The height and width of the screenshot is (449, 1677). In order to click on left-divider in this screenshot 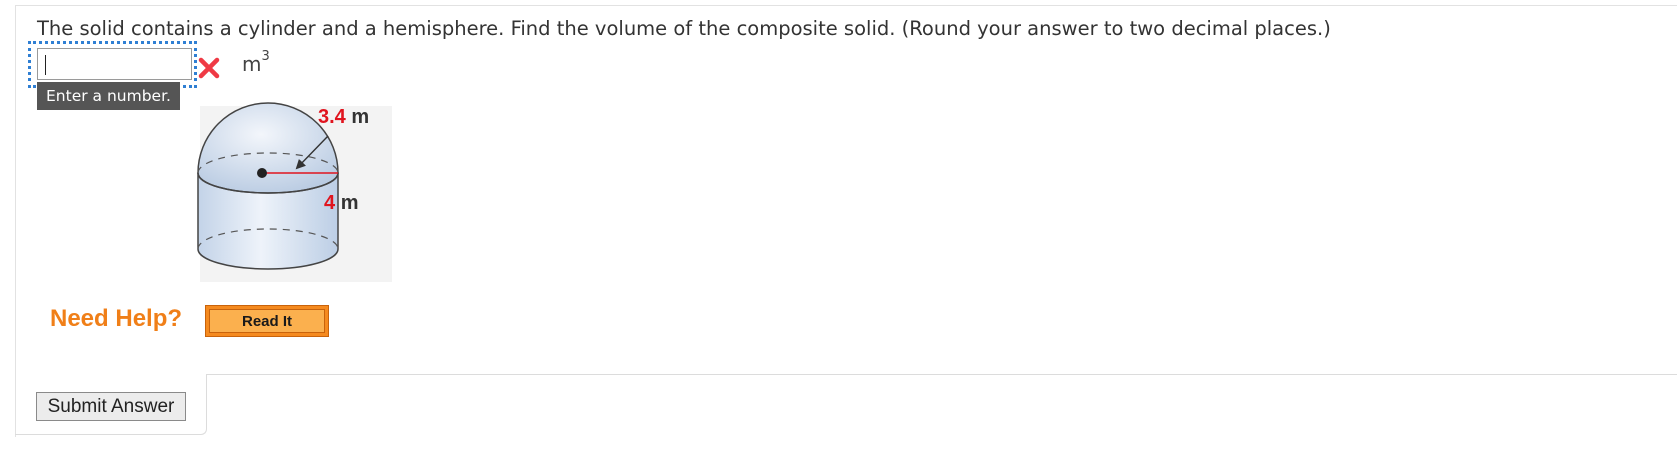, I will do `click(15, 221)`.